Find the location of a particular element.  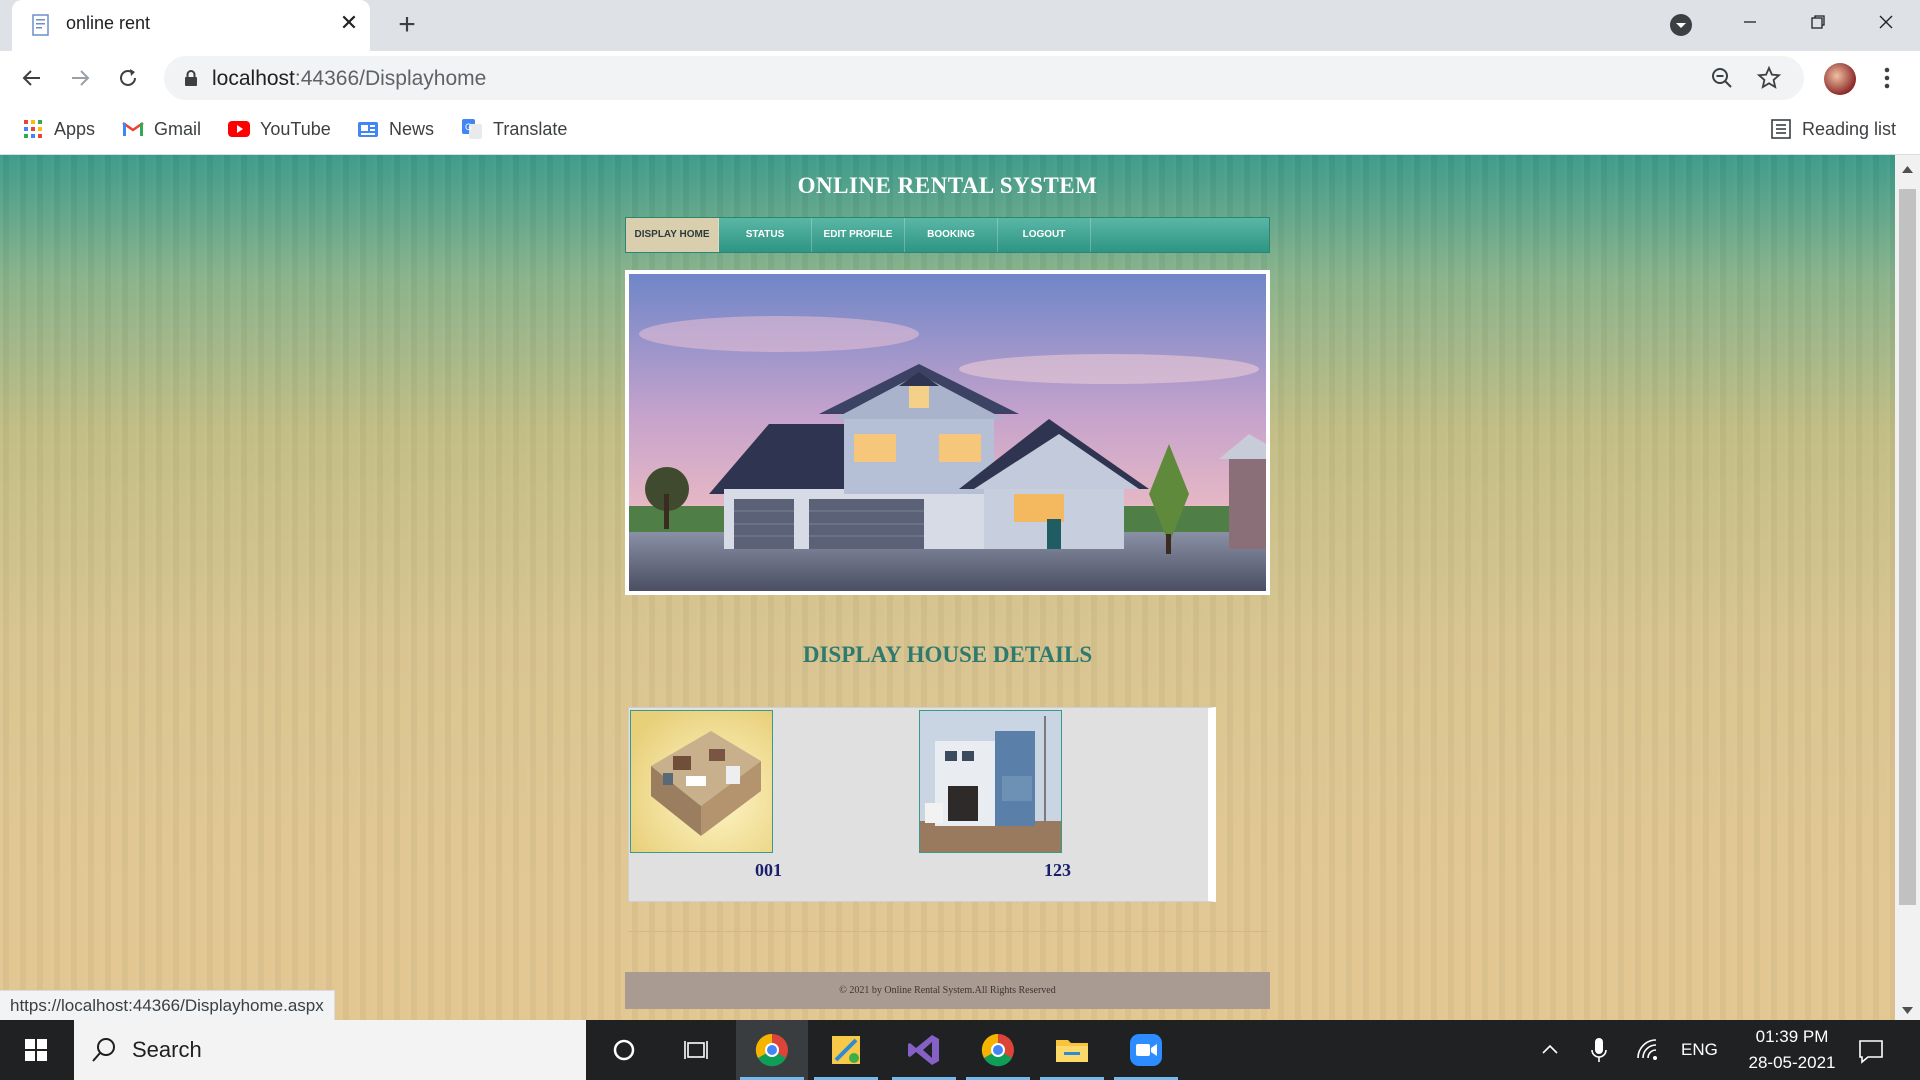

task-view-icon is located at coordinates (696, 1050).